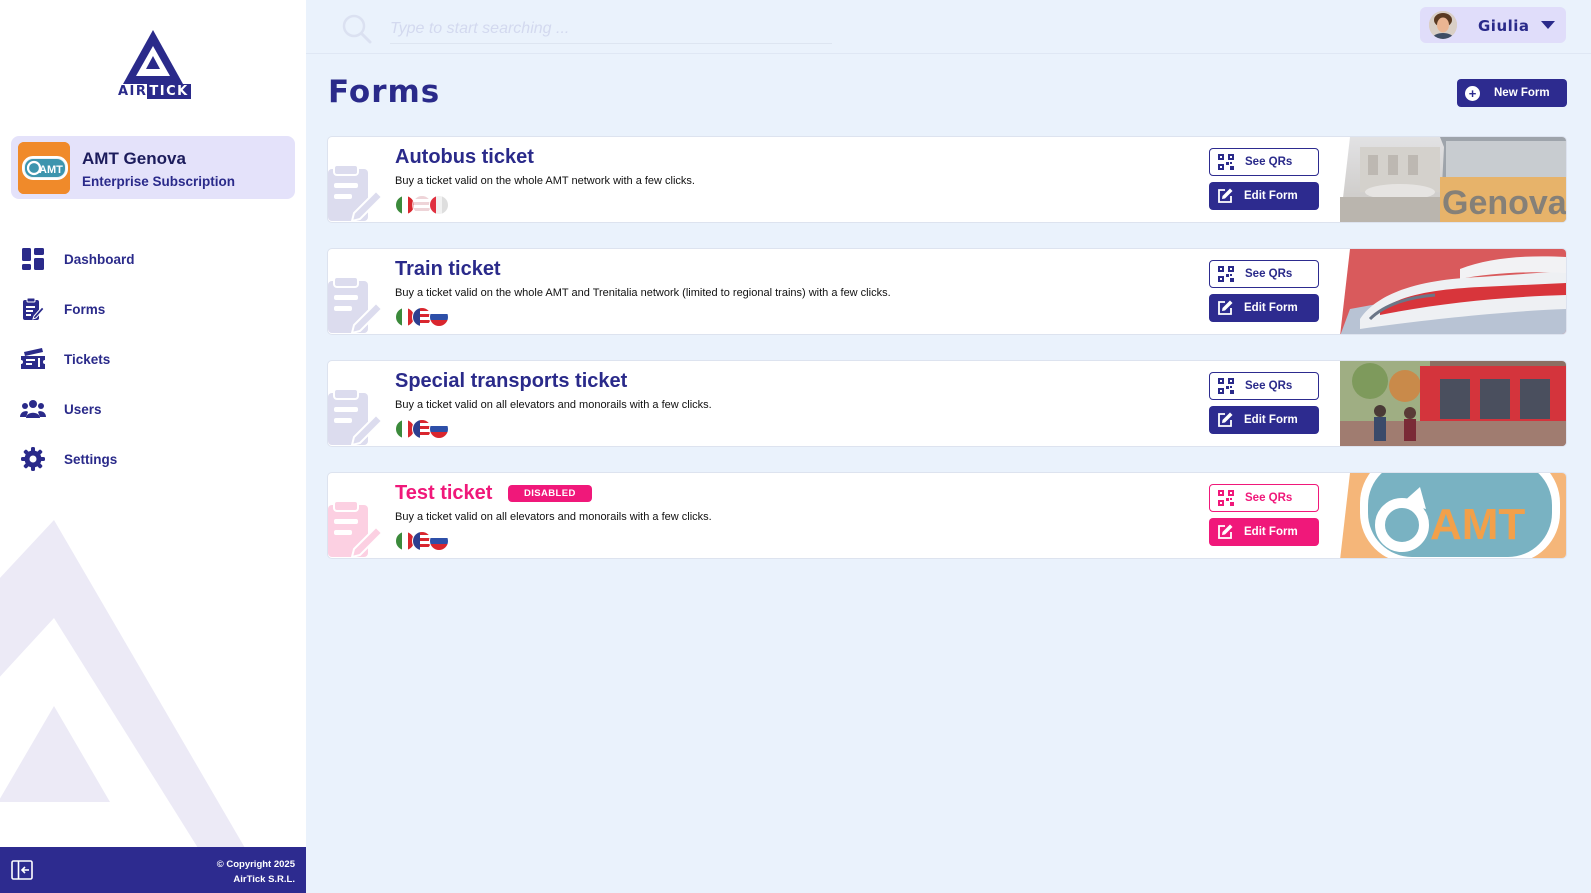 Image resolution: width=1591 pixels, height=893 pixels. Describe the element at coordinates (33, 359) in the screenshot. I see `tickets-icon` at that location.